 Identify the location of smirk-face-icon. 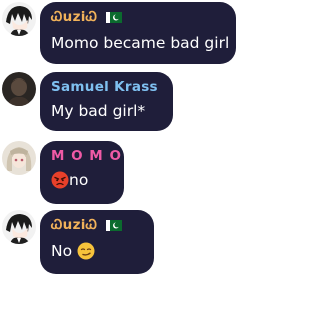
(86, 254).